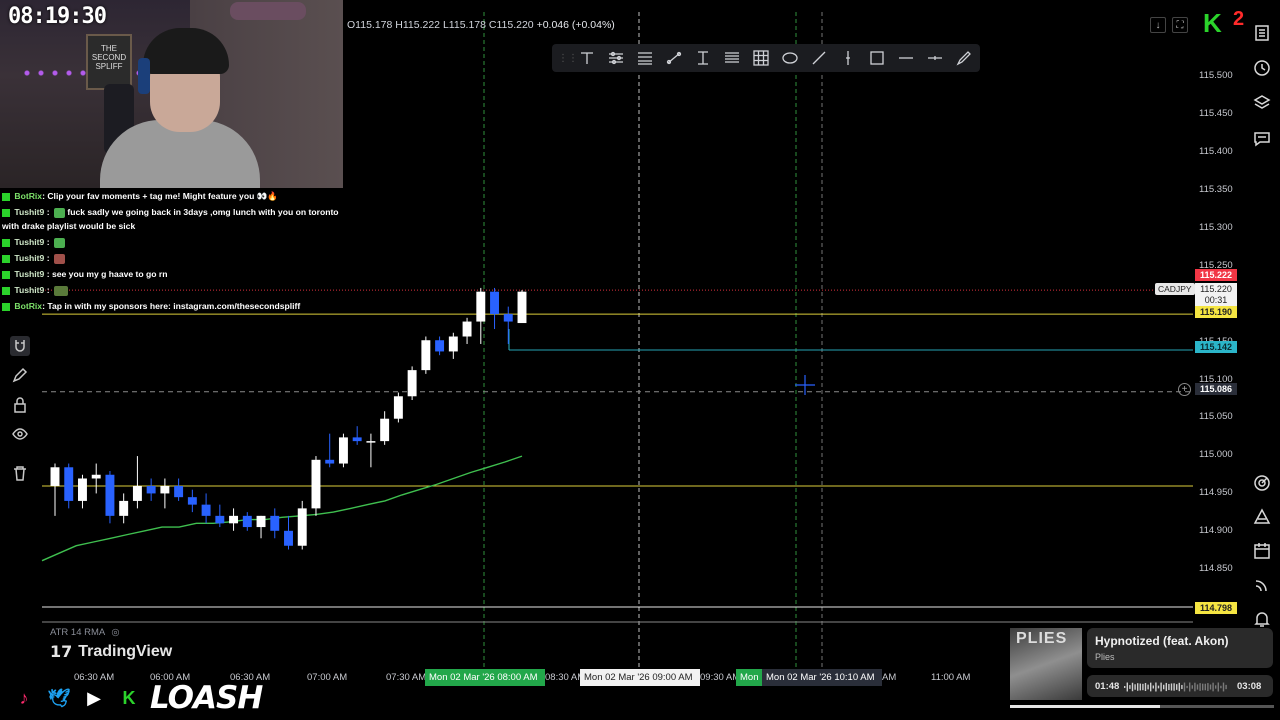 This screenshot has height=720, width=1280. I want to click on time-label: 09:30 AM, so click(720, 677).